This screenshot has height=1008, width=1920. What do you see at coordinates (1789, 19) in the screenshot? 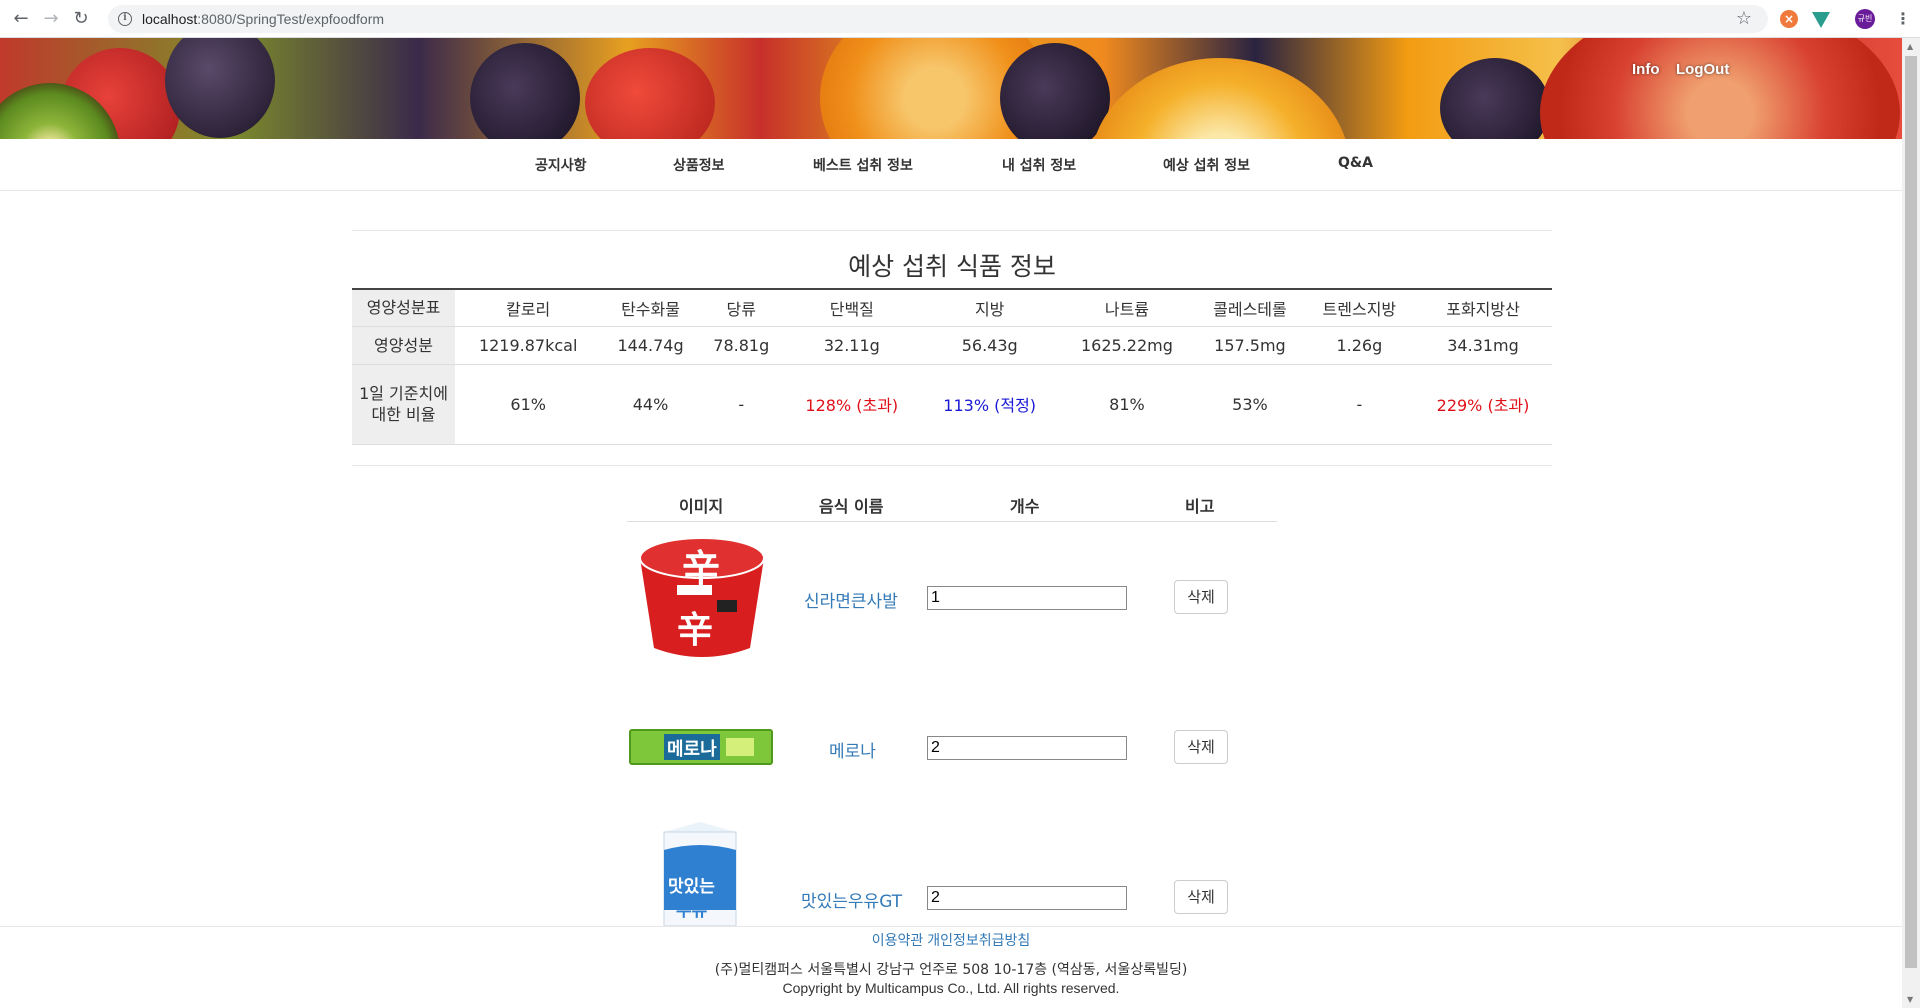
I see `extension-icon: ×` at bounding box center [1789, 19].